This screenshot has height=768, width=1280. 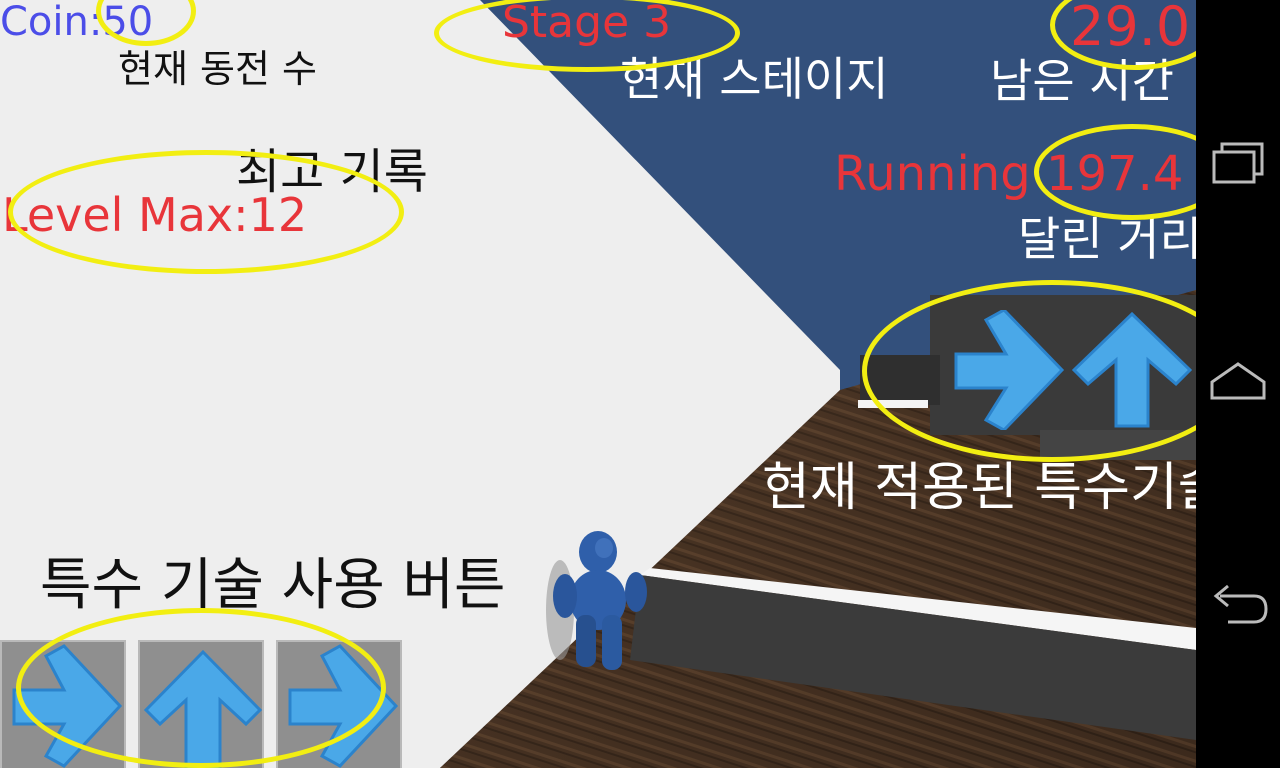 What do you see at coordinates (1006, 370) in the screenshot?
I see `active-skill-arrow-right-icon` at bounding box center [1006, 370].